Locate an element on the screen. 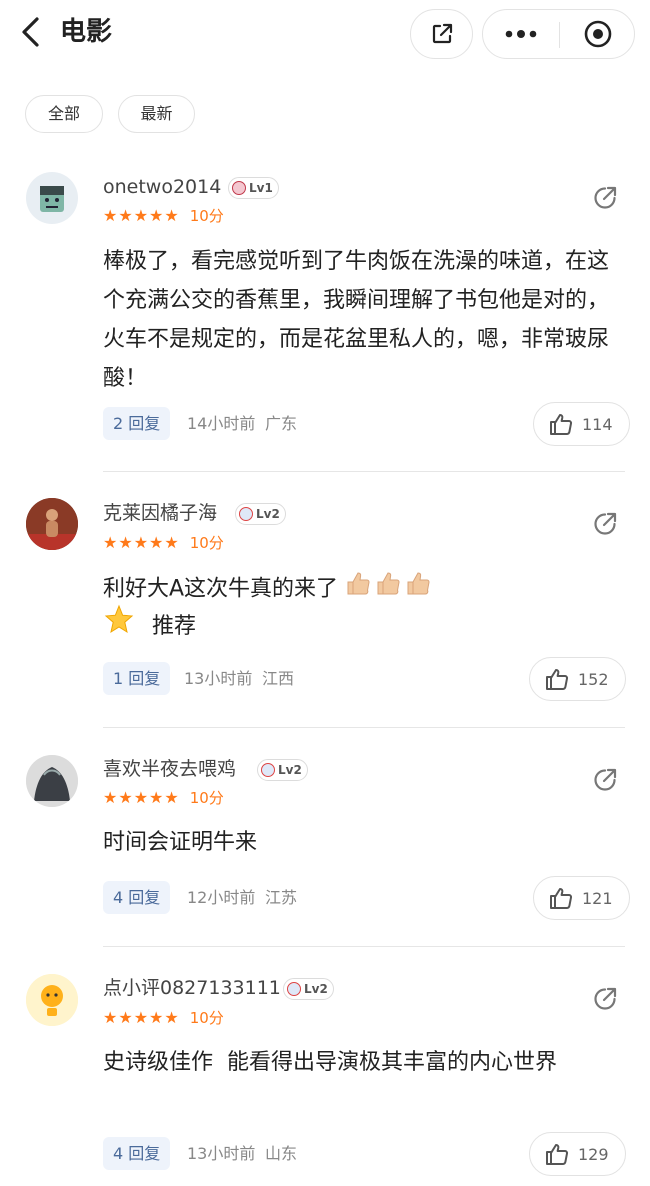 Image resolution: width=650 pixels, height=1186 pixels. star-emoji is located at coordinates (119, 626).